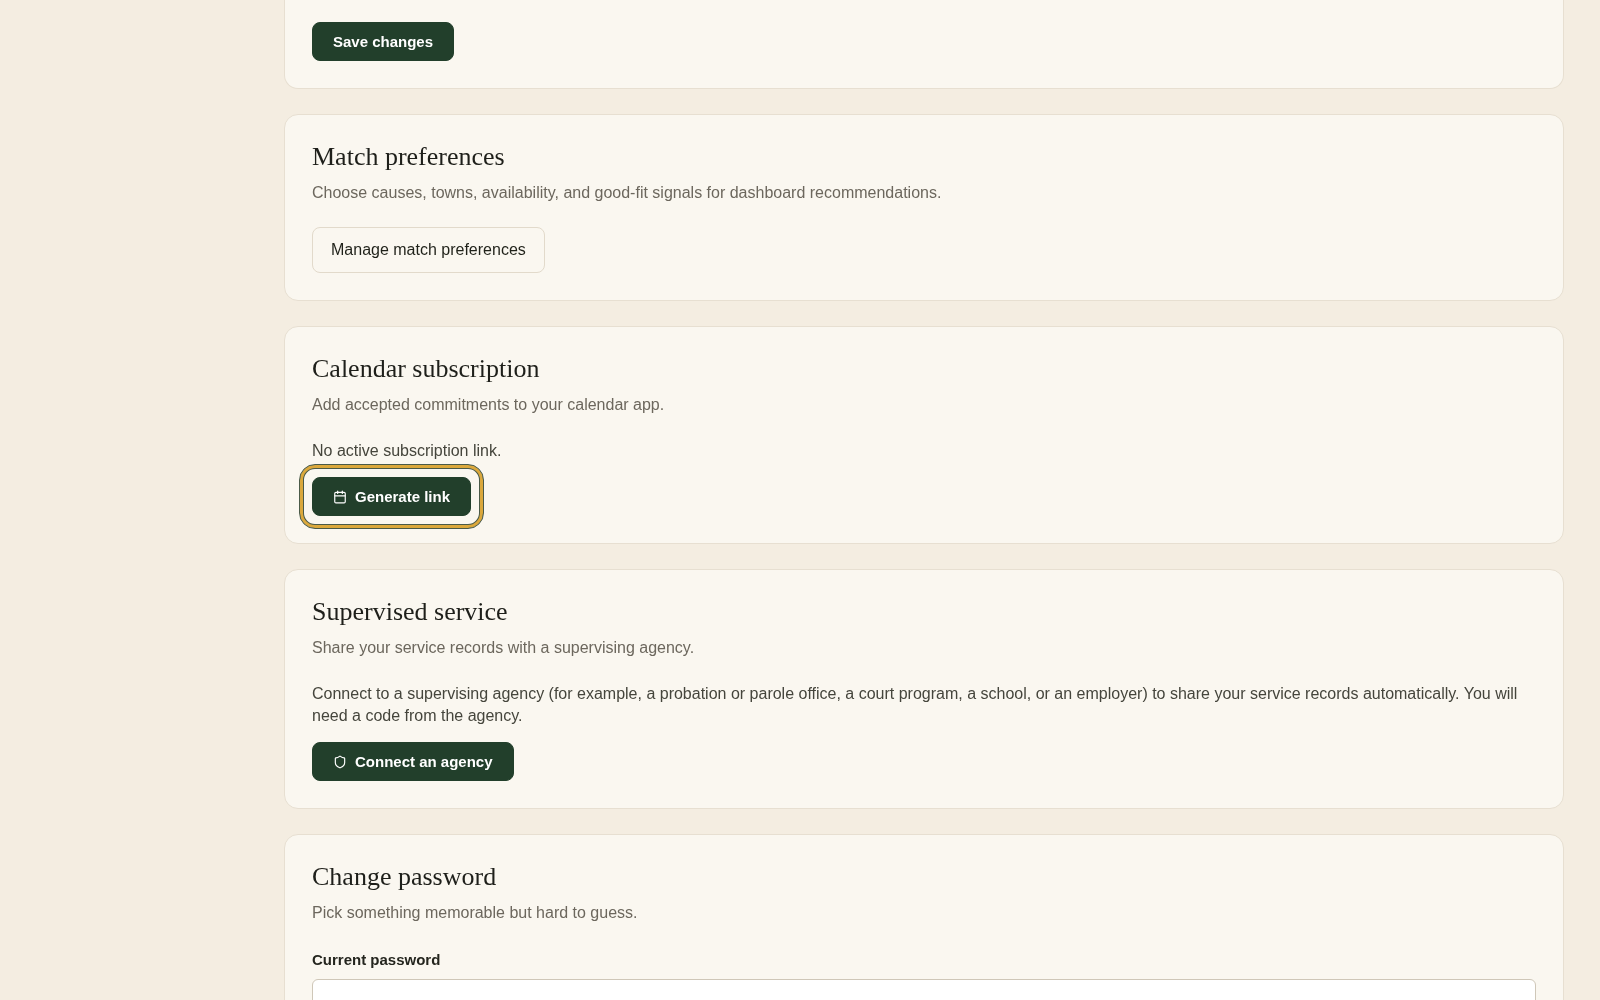  What do you see at coordinates (407, 451) in the screenshot?
I see `section-text: No active subscription link.` at bounding box center [407, 451].